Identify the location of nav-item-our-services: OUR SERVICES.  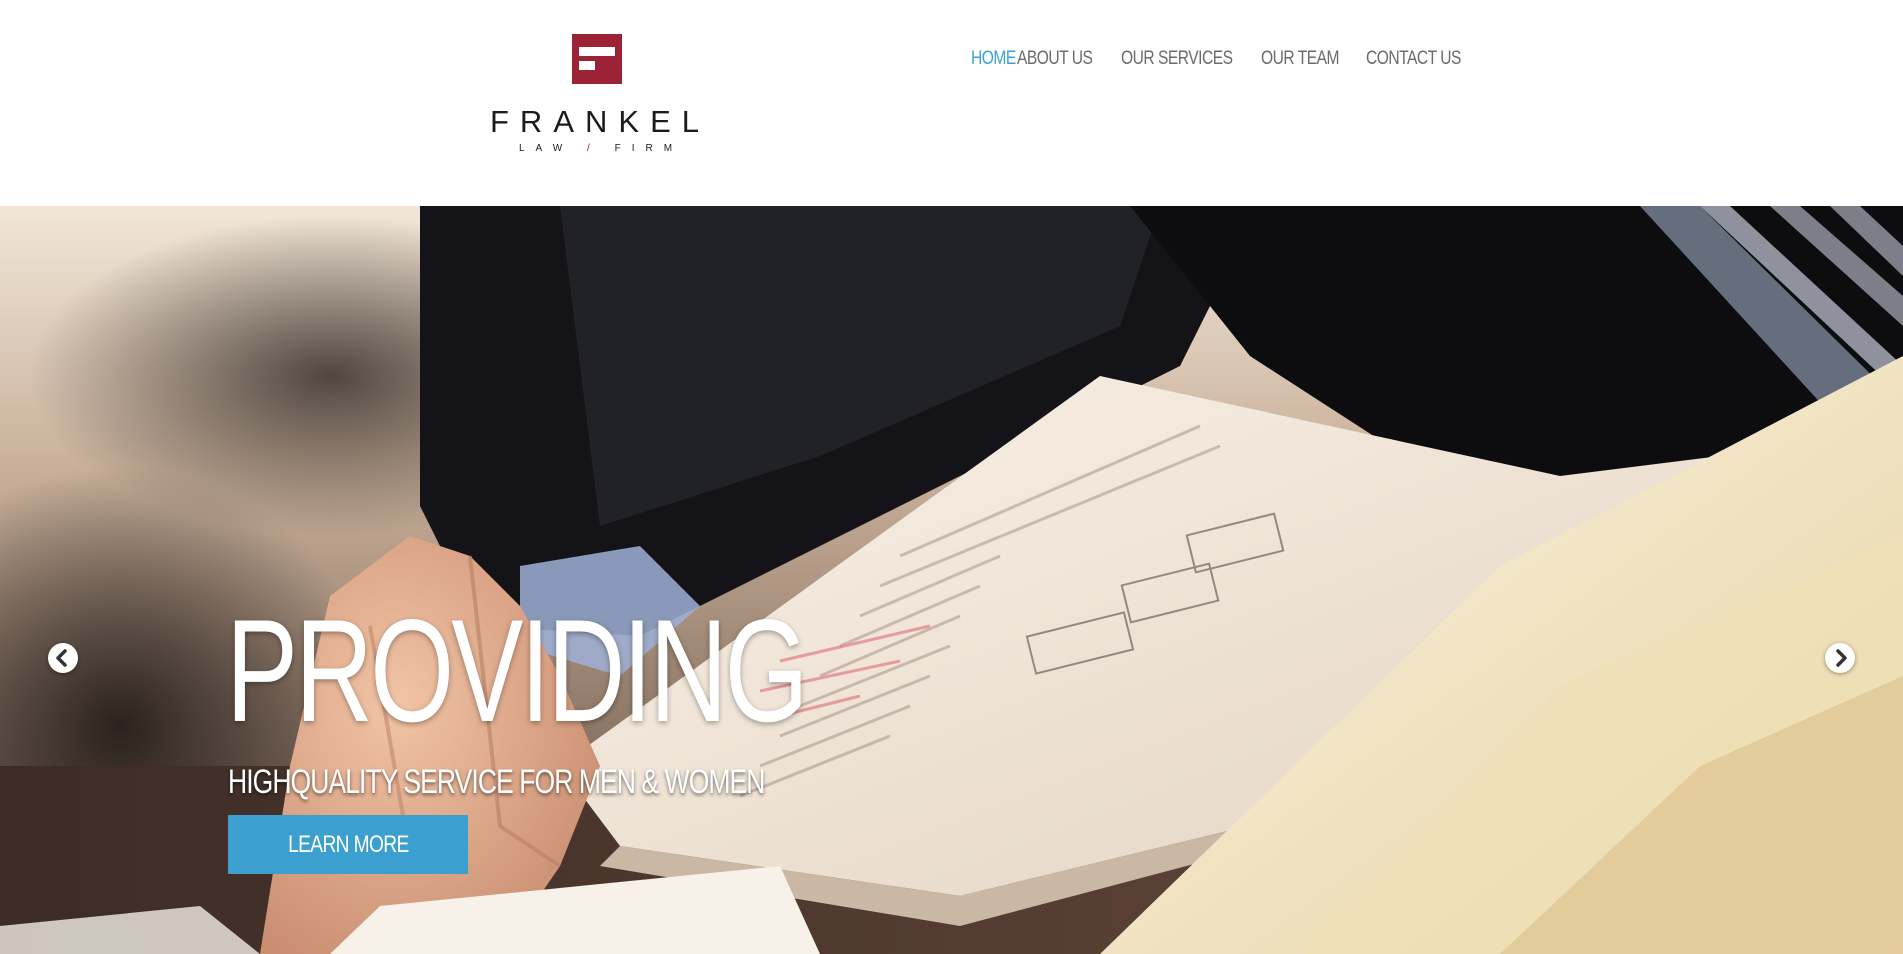
(1196, 59).